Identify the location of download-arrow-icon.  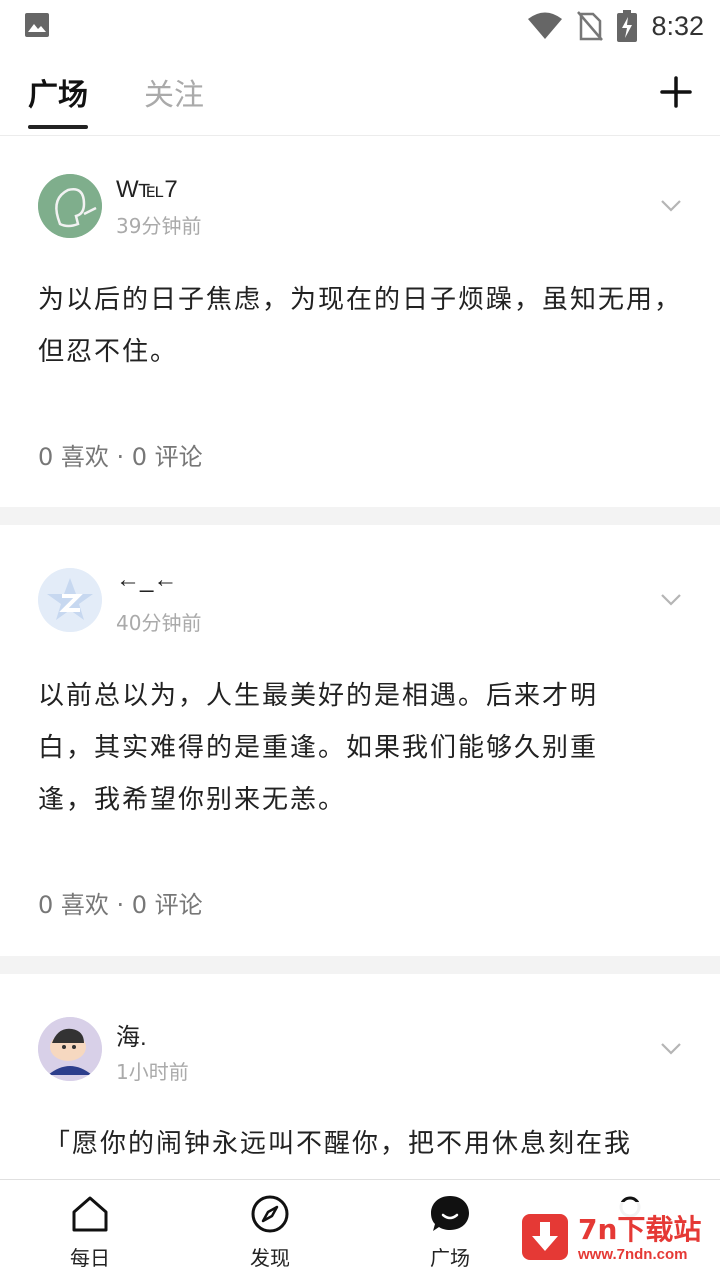
(545, 1237).